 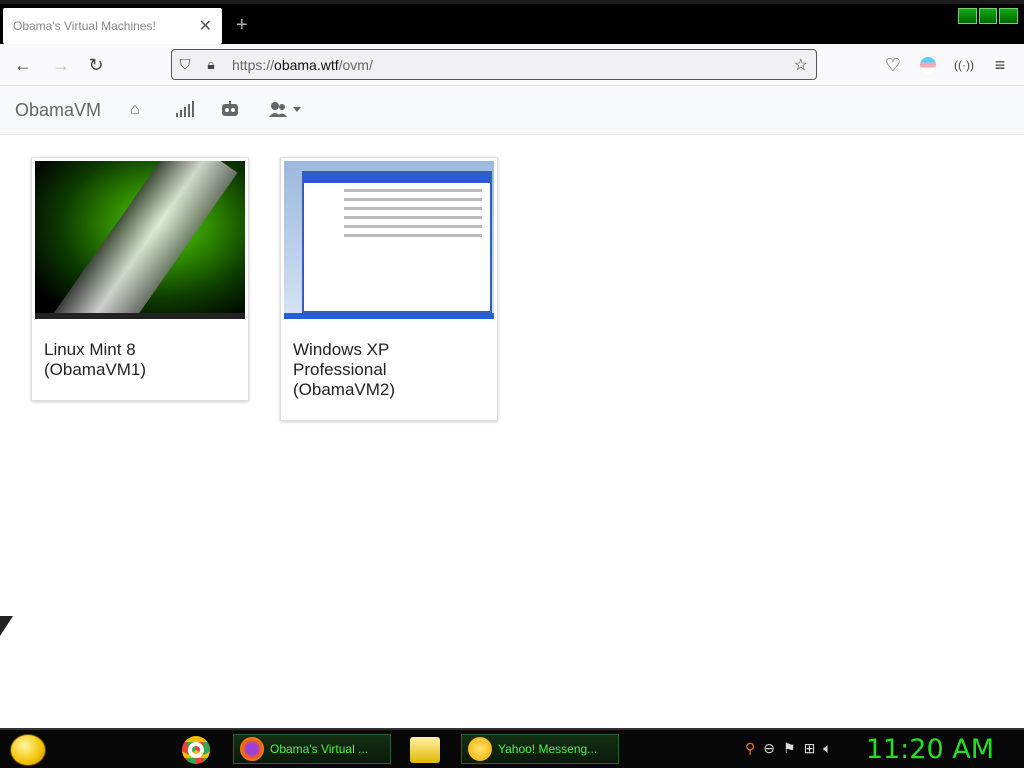 What do you see at coordinates (344, 369) in the screenshot?
I see `vm-caption: Windows XP Professional (ObamaVM2)` at bounding box center [344, 369].